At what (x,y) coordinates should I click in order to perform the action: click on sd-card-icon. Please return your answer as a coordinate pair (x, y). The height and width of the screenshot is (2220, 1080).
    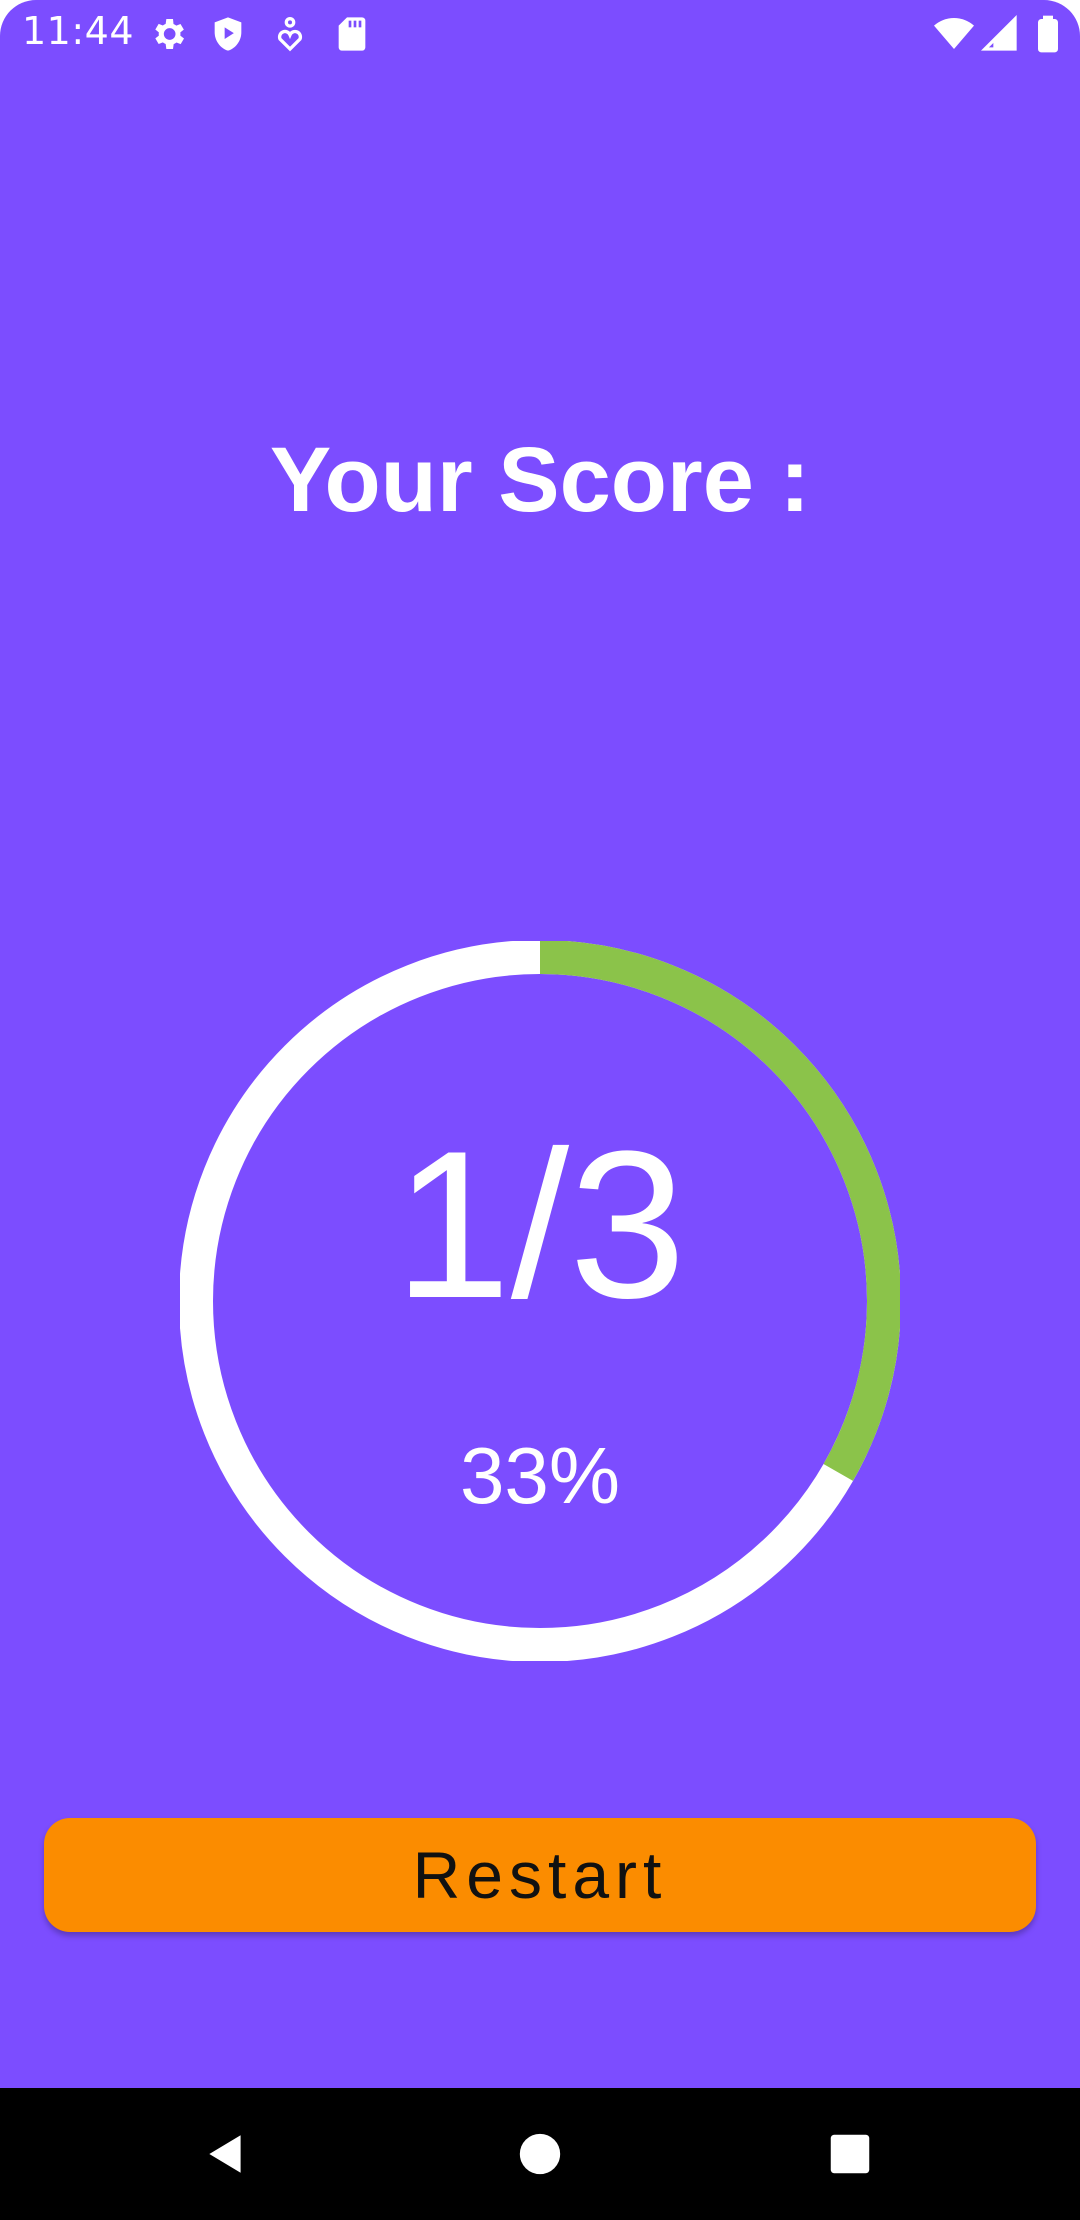
    Looking at the image, I should click on (352, 34).